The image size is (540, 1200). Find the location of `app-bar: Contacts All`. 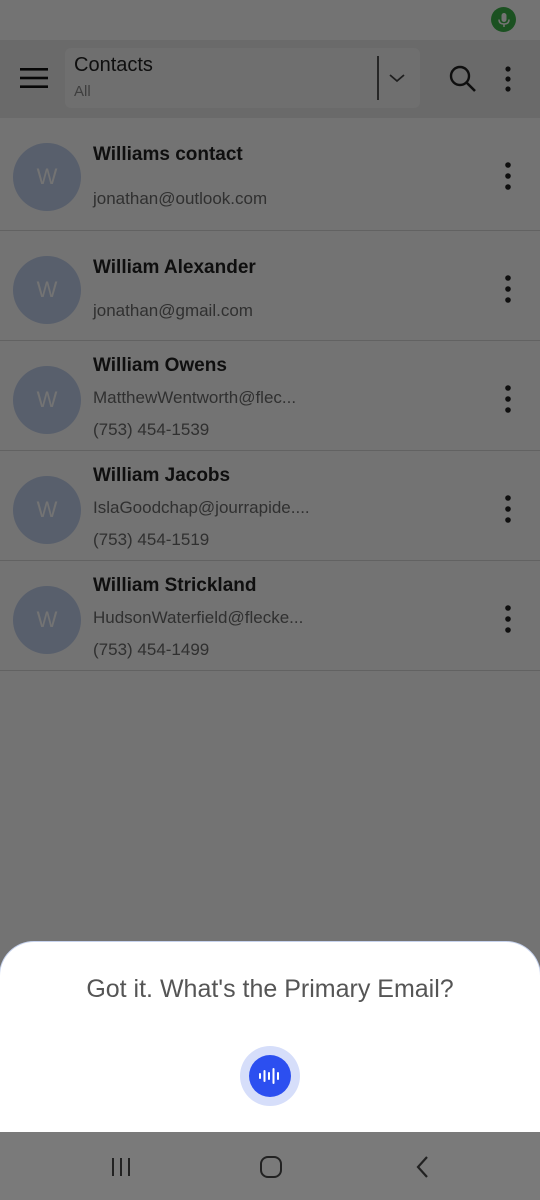

app-bar: Contacts All is located at coordinates (270, 79).